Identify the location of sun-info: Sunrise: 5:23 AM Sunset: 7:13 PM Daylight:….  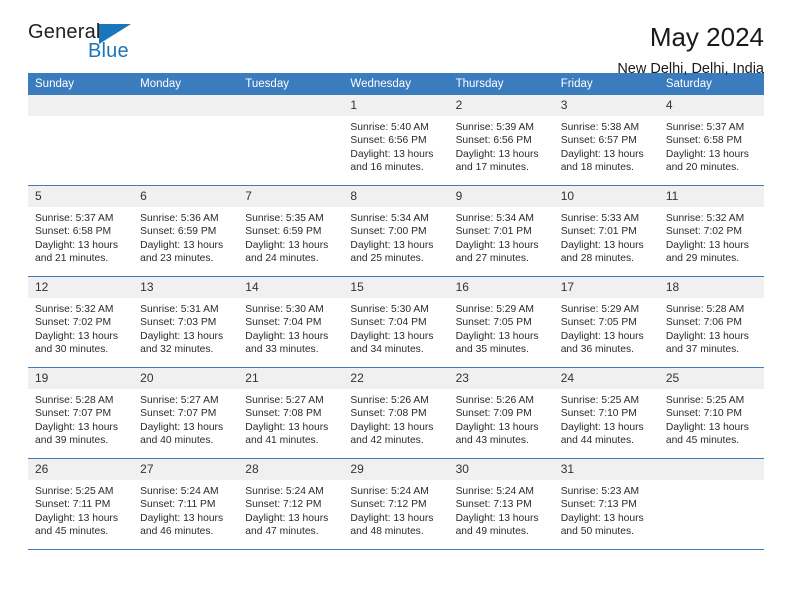
(606, 509).